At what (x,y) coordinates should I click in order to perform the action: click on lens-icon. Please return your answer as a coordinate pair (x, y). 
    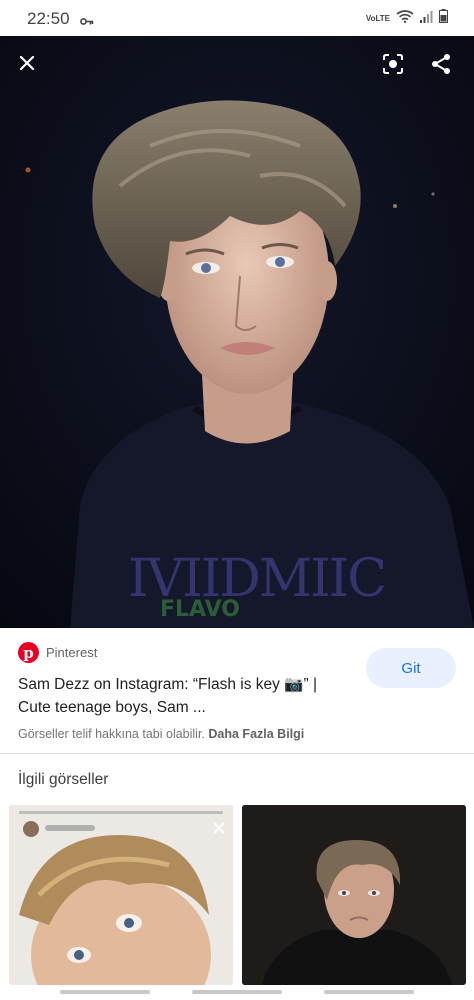
    Looking at the image, I should click on (393, 64).